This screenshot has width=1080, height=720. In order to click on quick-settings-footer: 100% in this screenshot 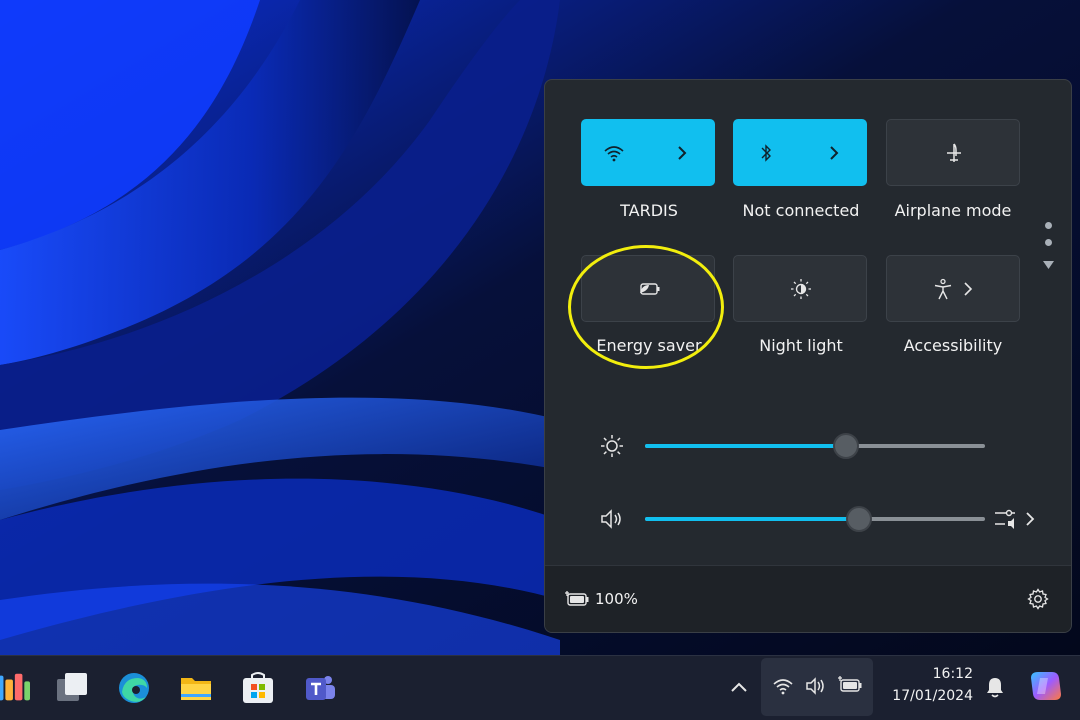, I will do `click(808, 598)`.